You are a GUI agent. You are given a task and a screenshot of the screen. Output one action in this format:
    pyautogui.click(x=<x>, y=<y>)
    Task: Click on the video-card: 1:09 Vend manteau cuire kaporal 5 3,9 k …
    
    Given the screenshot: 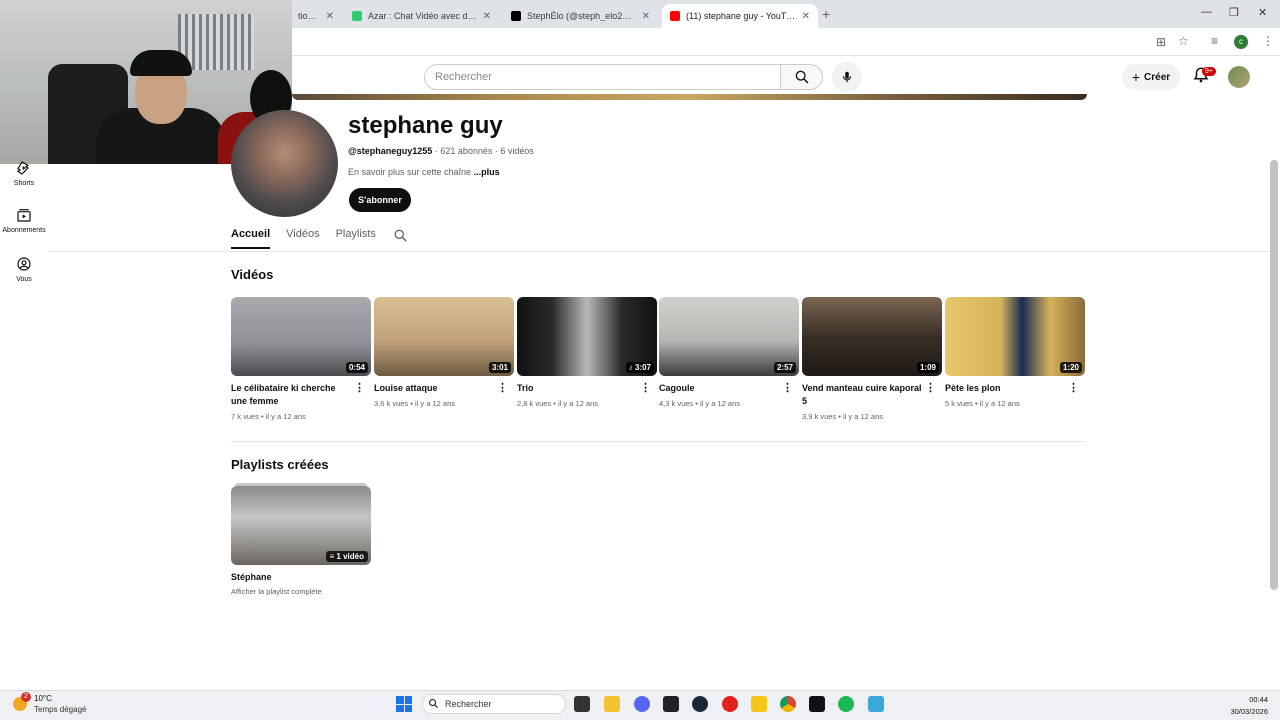 What is the action you would take?
    pyautogui.click(x=872, y=359)
    